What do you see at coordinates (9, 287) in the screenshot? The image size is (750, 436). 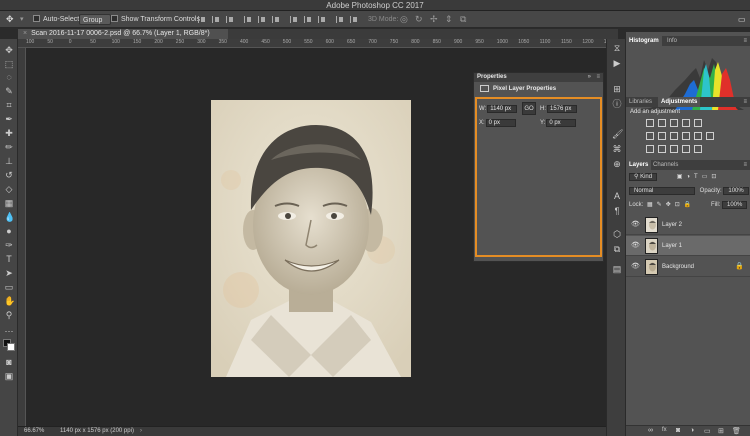 I see `shape-tool-icon: ▭` at bounding box center [9, 287].